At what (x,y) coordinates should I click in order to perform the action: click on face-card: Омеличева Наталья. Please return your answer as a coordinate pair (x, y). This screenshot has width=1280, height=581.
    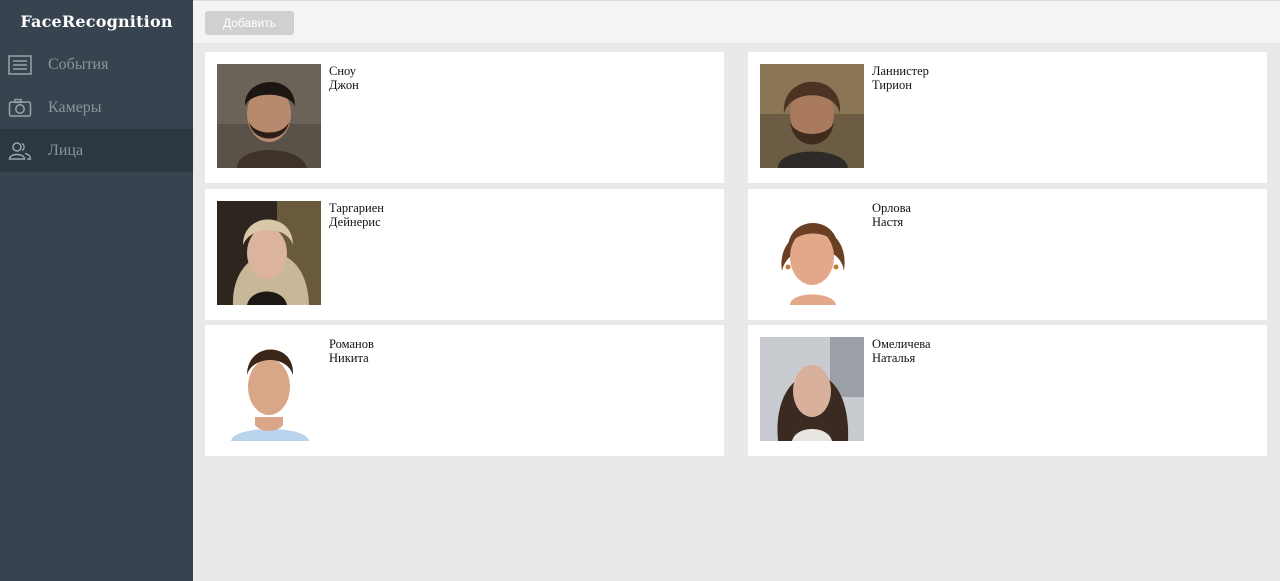
    Looking at the image, I should click on (1007, 390).